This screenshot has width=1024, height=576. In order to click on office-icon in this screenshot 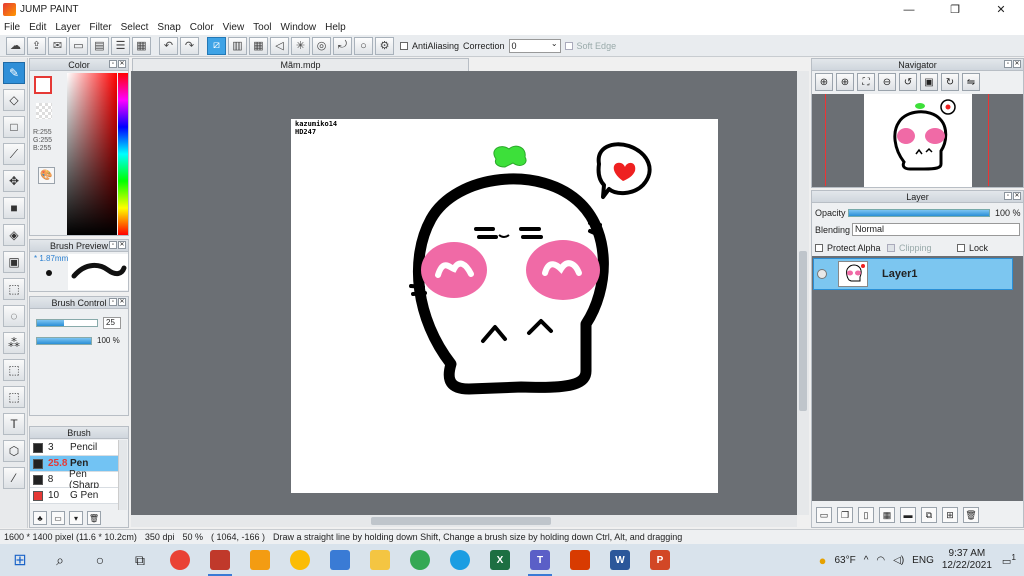, I will do `click(580, 560)`.